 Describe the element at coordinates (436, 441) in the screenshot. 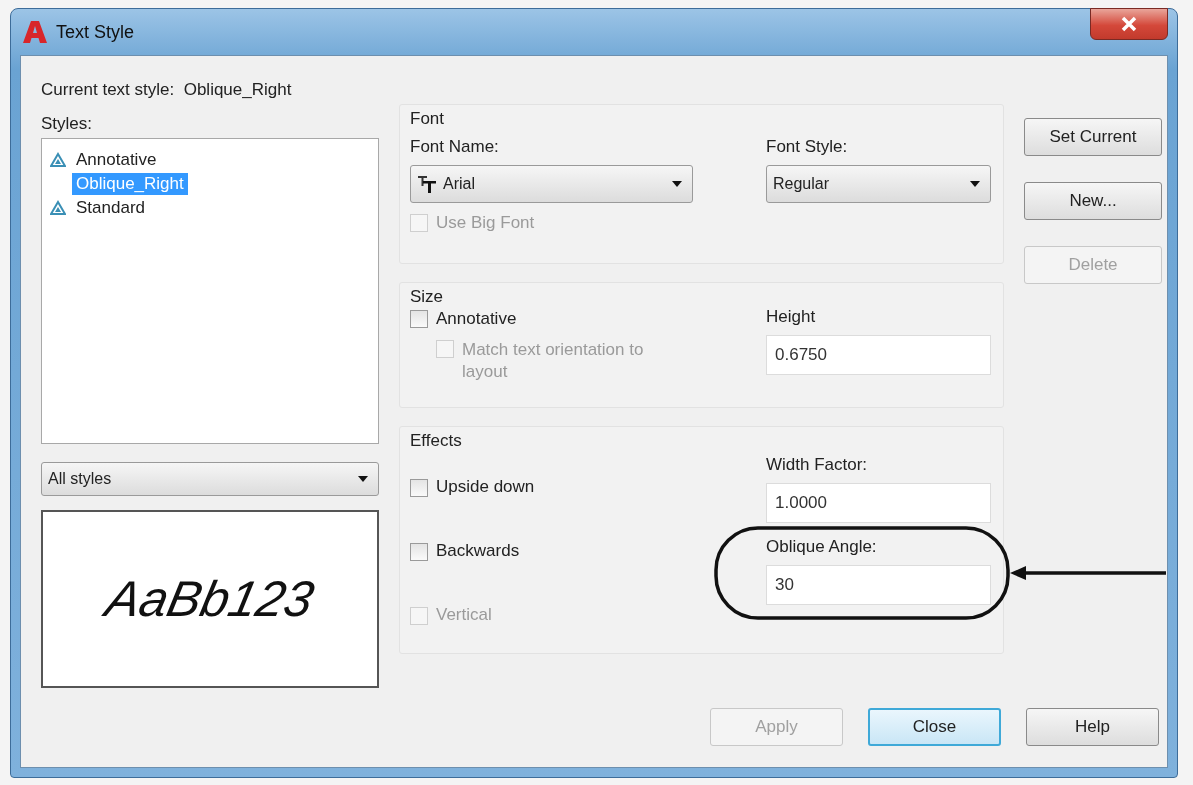

I see `group-title: Effects` at that location.